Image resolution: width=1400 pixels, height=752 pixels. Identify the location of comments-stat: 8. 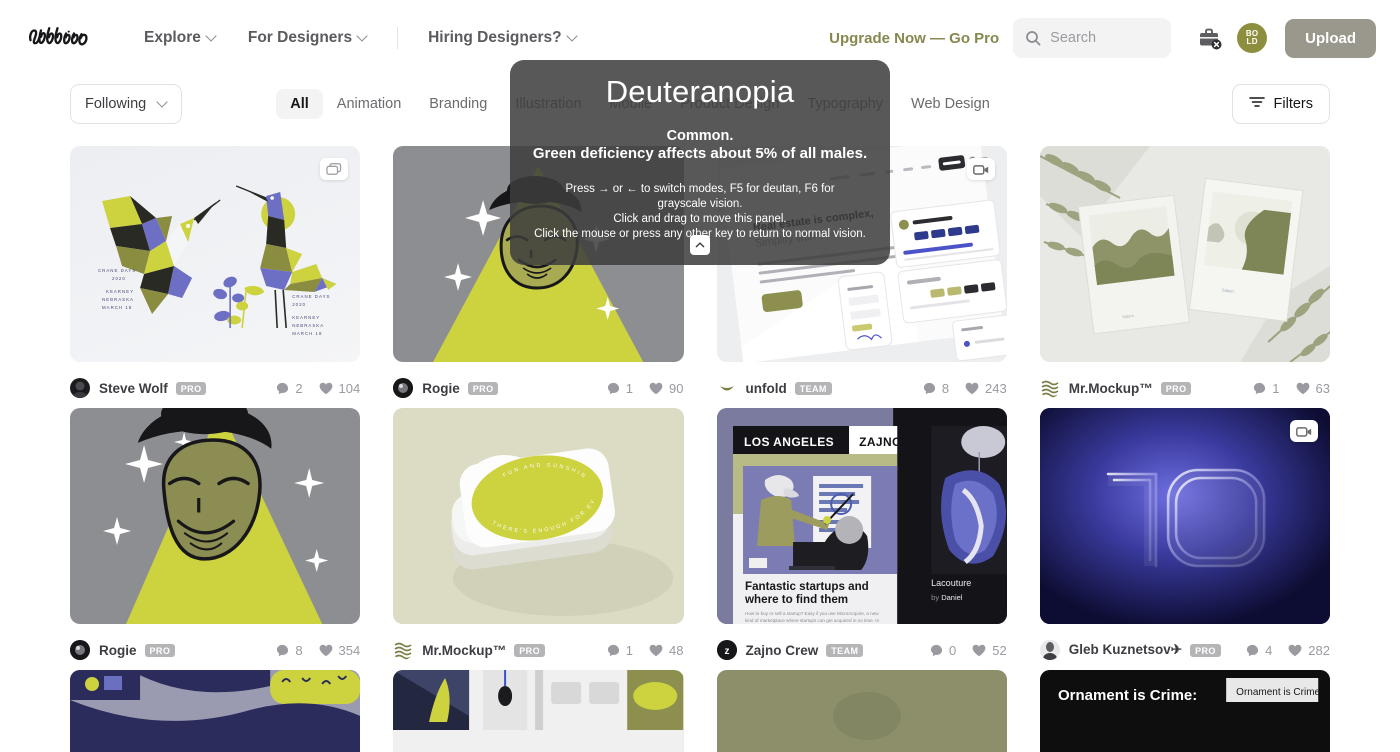
(289, 650).